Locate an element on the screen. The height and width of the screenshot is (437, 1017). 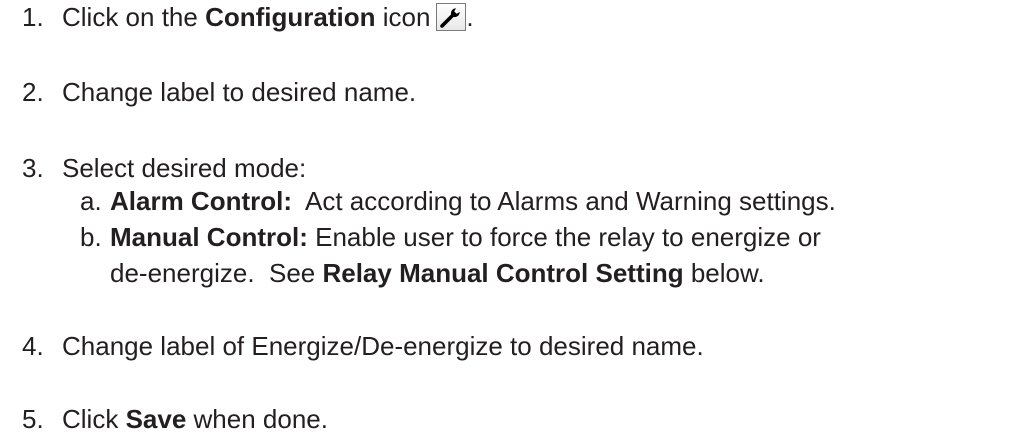
step-number: 5. is located at coordinates (33, 419).